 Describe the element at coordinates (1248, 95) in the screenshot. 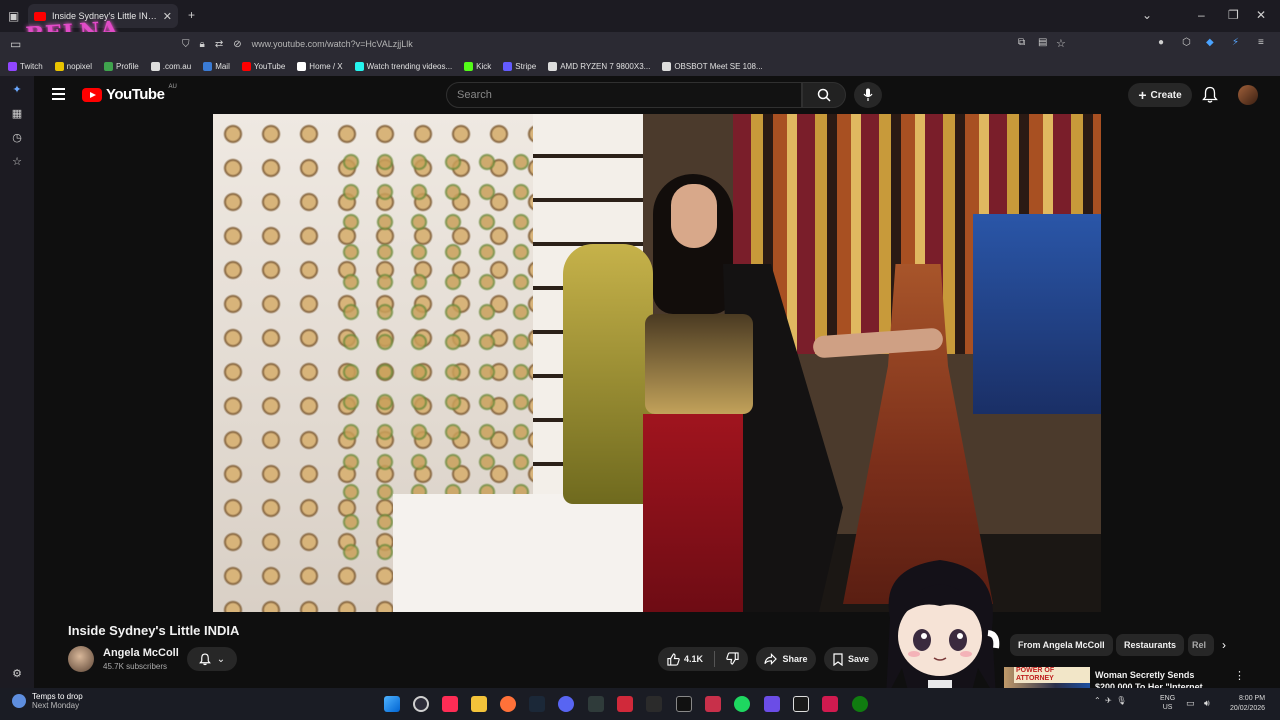

I see `user-avatar` at that location.